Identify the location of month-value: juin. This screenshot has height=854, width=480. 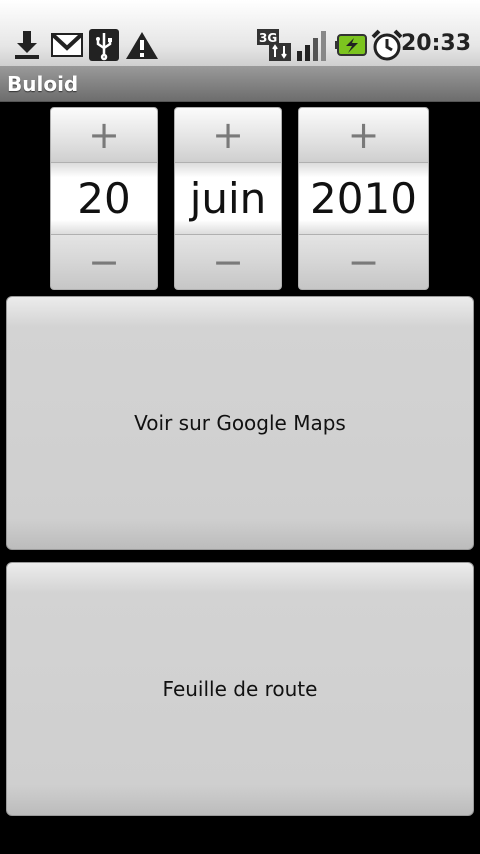
(228, 198).